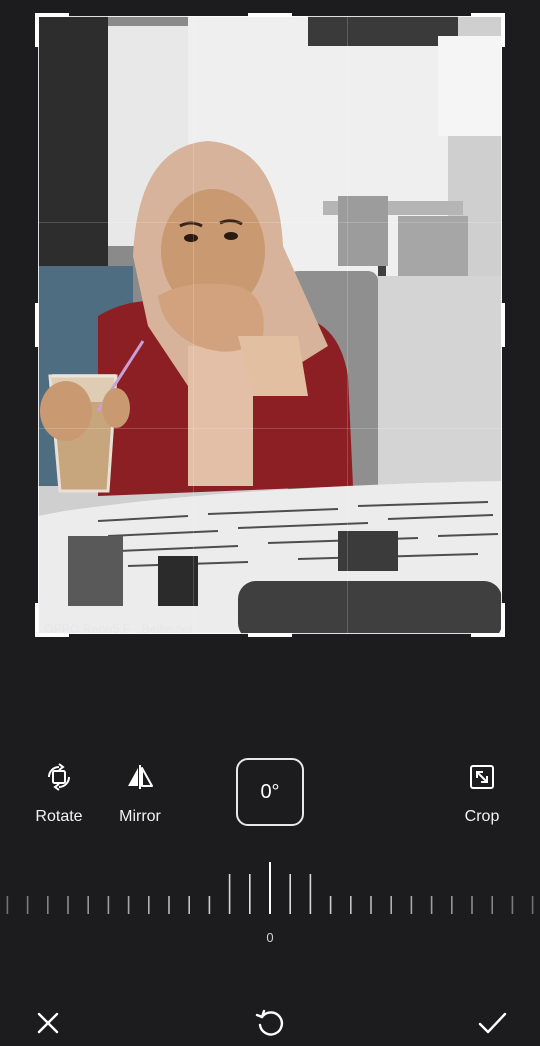 The width and height of the screenshot is (540, 1046). Describe the element at coordinates (270, 635) in the screenshot. I see `crop-handle-bottom` at that location.